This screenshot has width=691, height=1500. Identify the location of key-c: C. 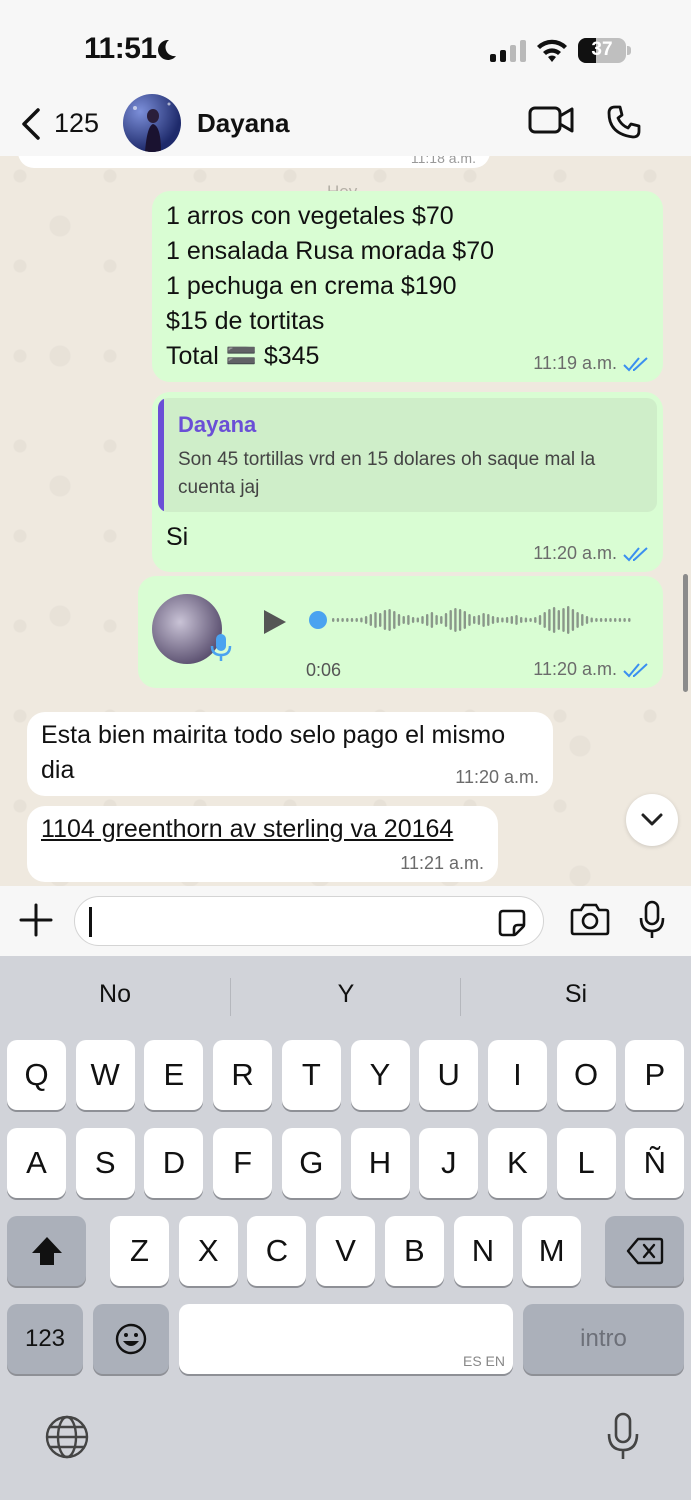
(277, 1251).